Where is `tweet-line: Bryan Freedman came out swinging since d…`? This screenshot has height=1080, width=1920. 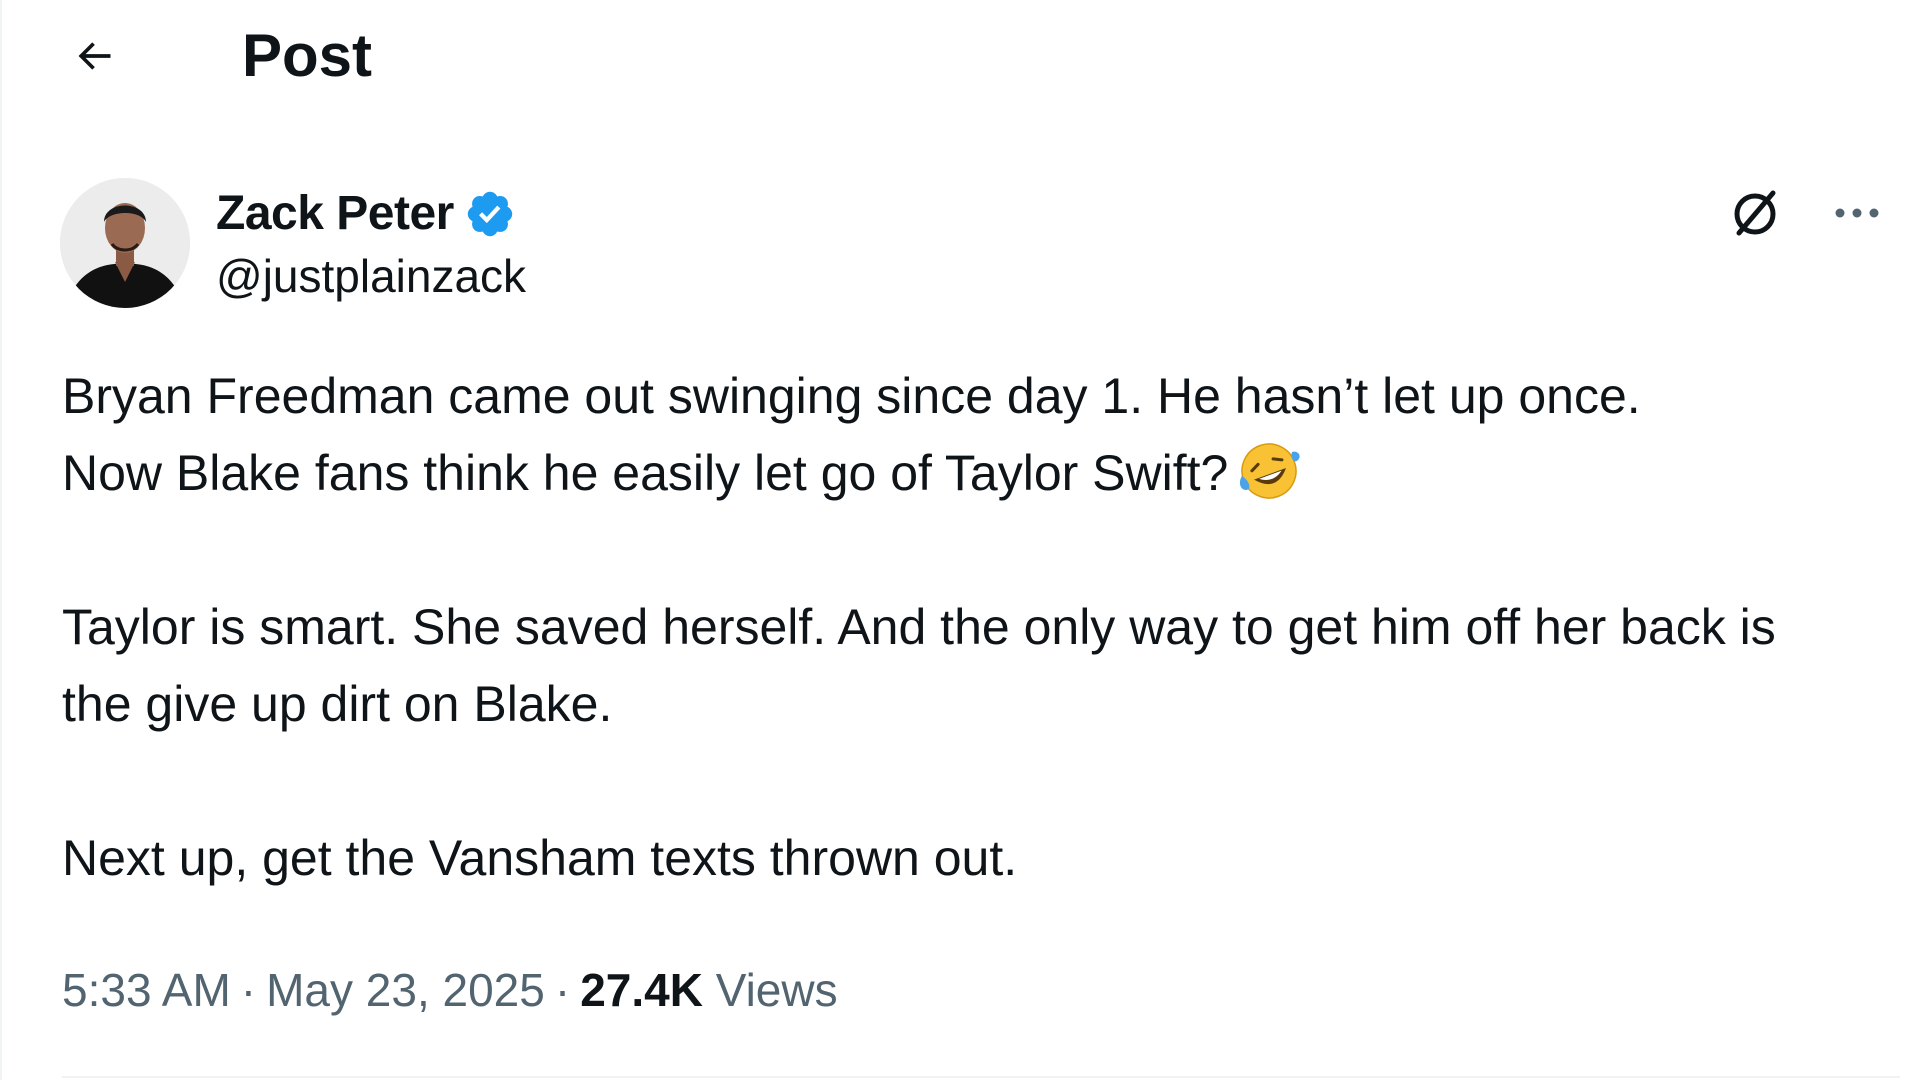
tweet-line: Bryan Freedman came out swinging since d… is located at coordinates (851, 396).